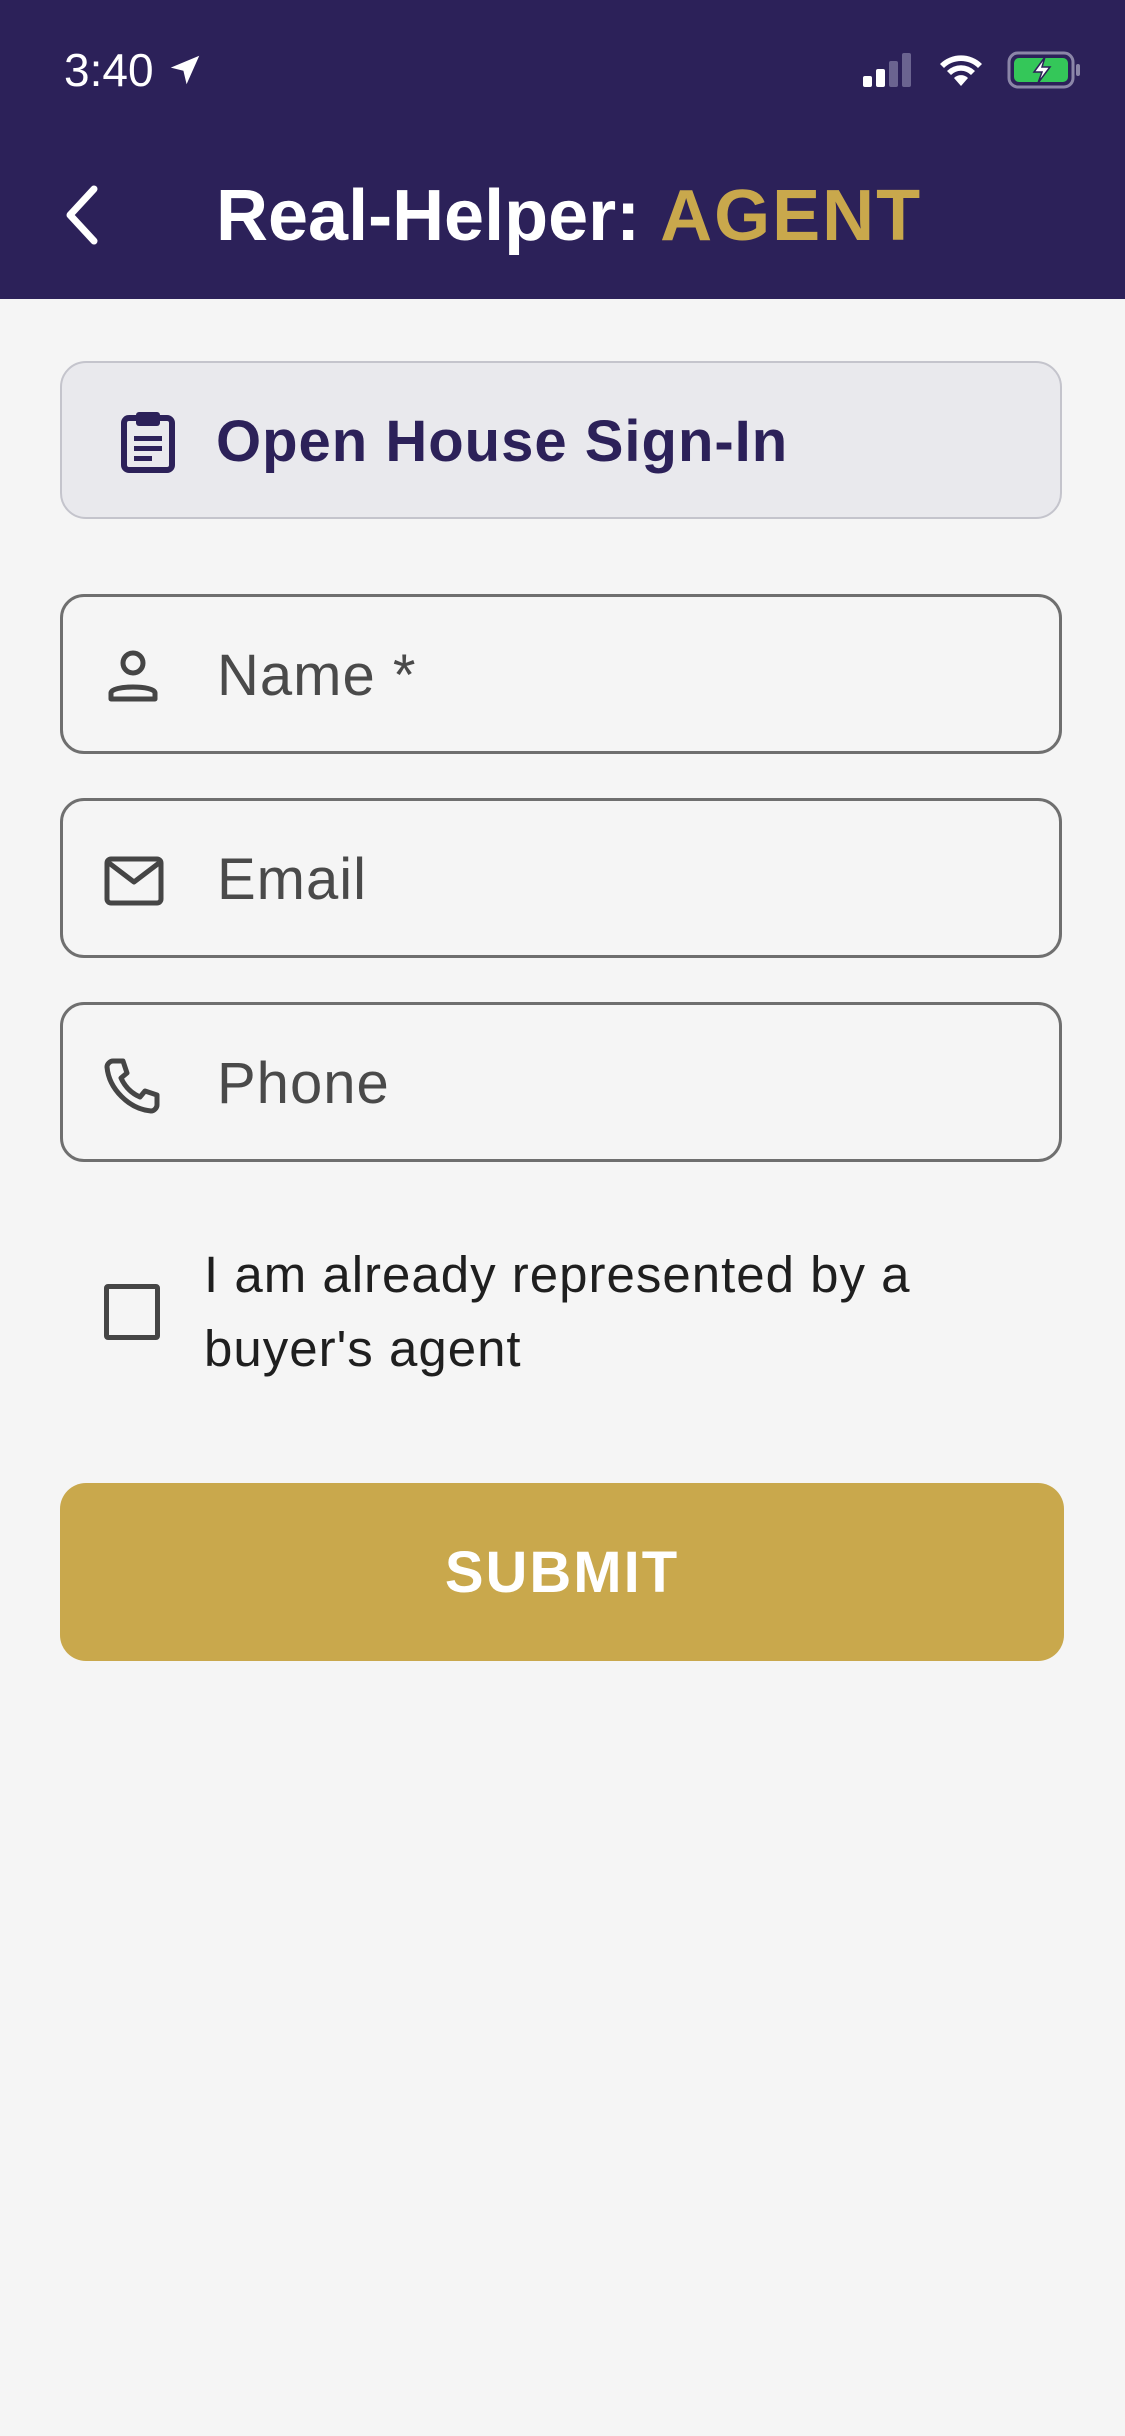 The height and width of the screenshot is (2436, 1125). I want to click on sign-in-banner: Open House Sign-In, so click(561, 440).